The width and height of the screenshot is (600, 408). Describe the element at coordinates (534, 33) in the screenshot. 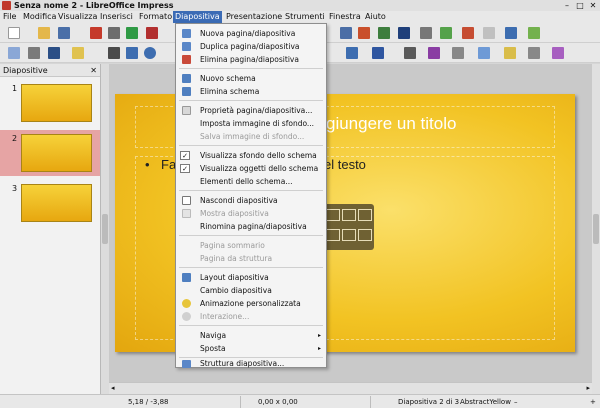

I see `extension-icon` at that location.